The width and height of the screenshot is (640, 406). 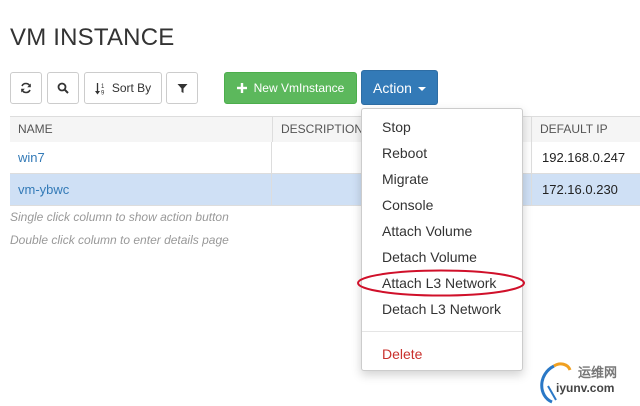 What do you see at coordinates (421, 88) in the screenshot?
I see `caret-down-icon` at bounding box center [421, 88].